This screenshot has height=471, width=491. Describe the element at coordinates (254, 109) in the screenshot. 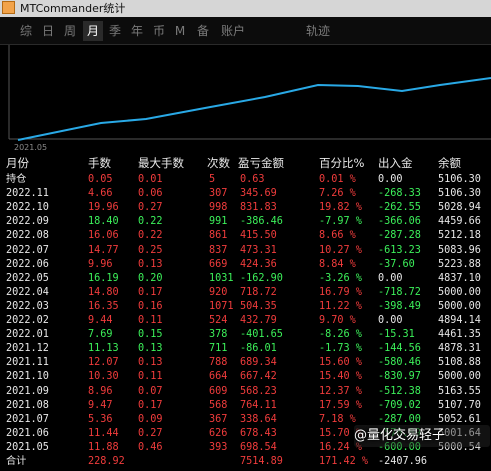

I see `balance-line` at that location.